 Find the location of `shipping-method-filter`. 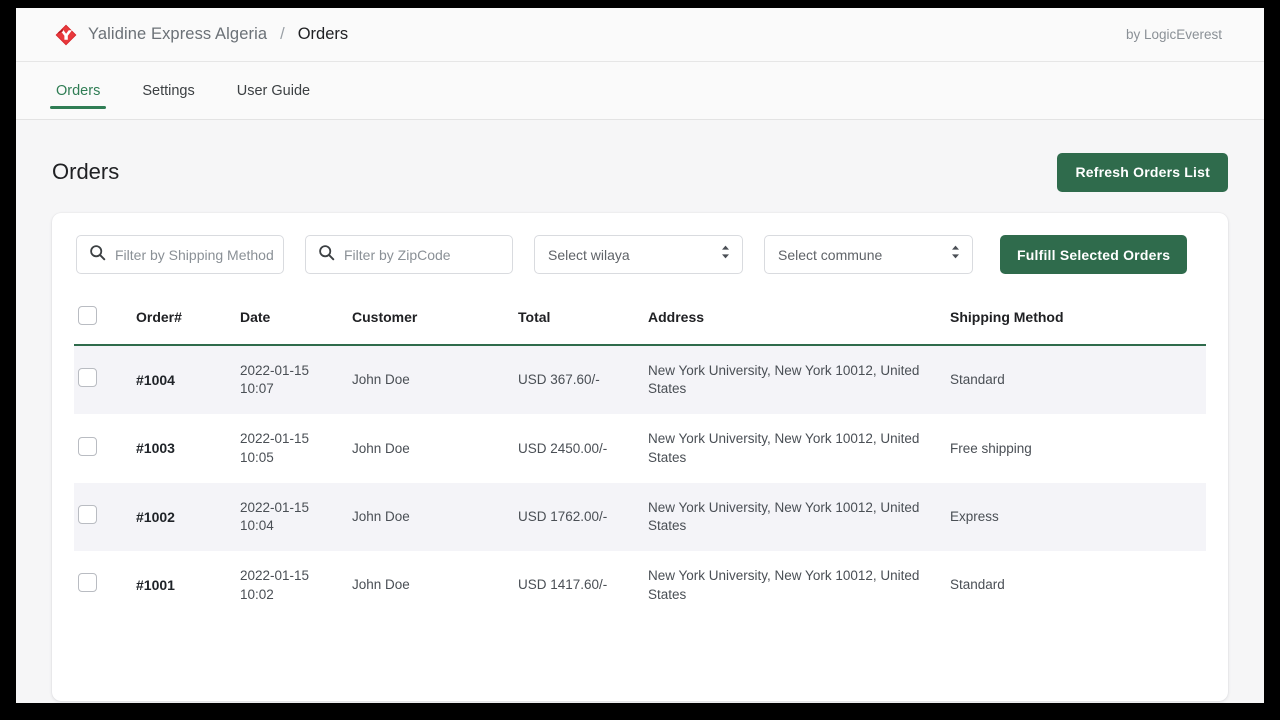

shipping-method-filter is located at coordinates (180, 254).